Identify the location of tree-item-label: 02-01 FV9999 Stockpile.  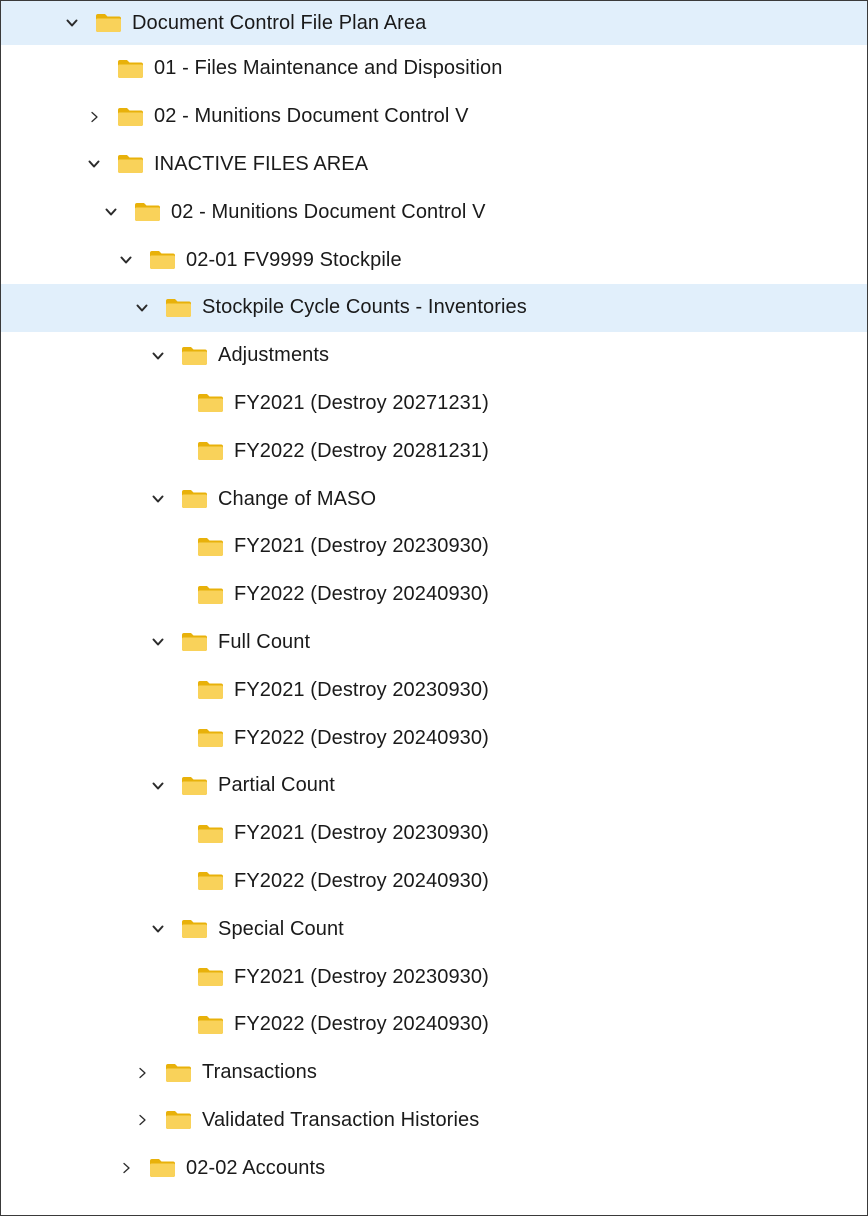
(294, 259).